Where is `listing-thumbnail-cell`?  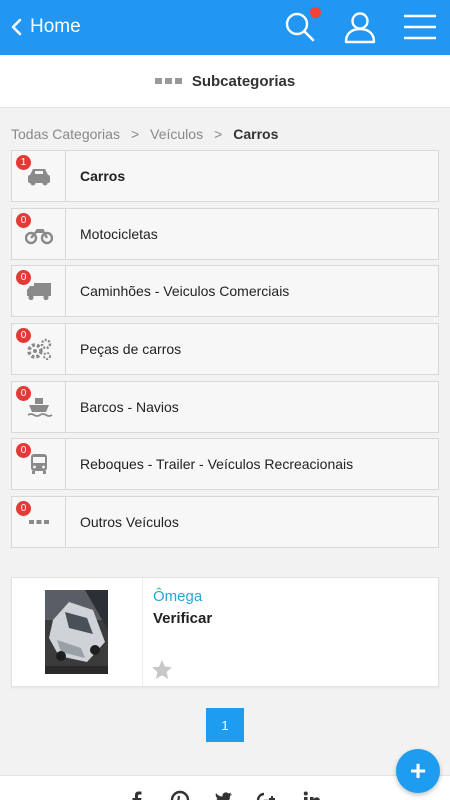 listing-thumbnail-cell is located at coordinates (77, 632).